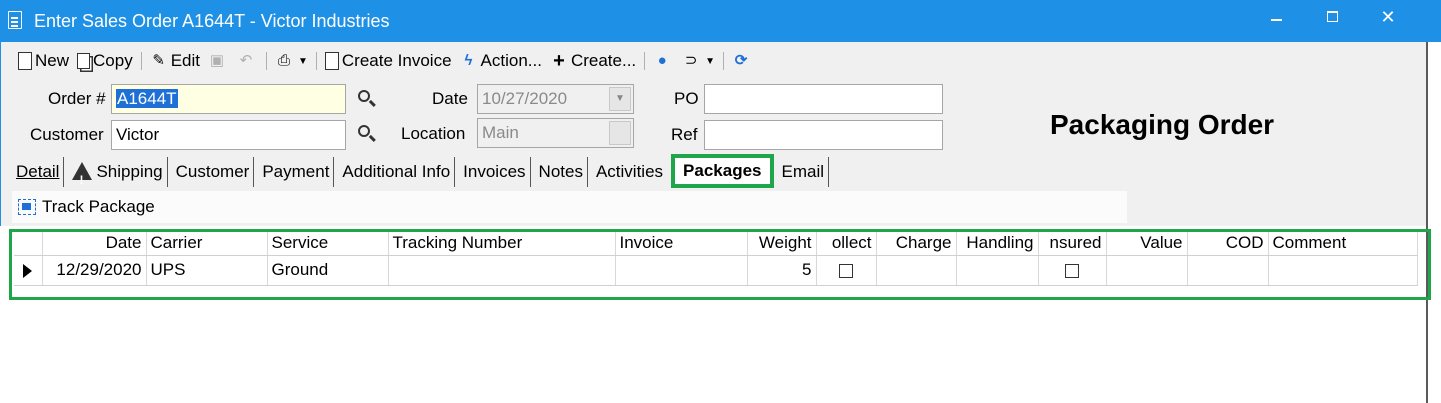 The image size is (1441, 403). Describe the element at coordinates (555, 133) in the screenshot. I see `location-field: Main` at that location.